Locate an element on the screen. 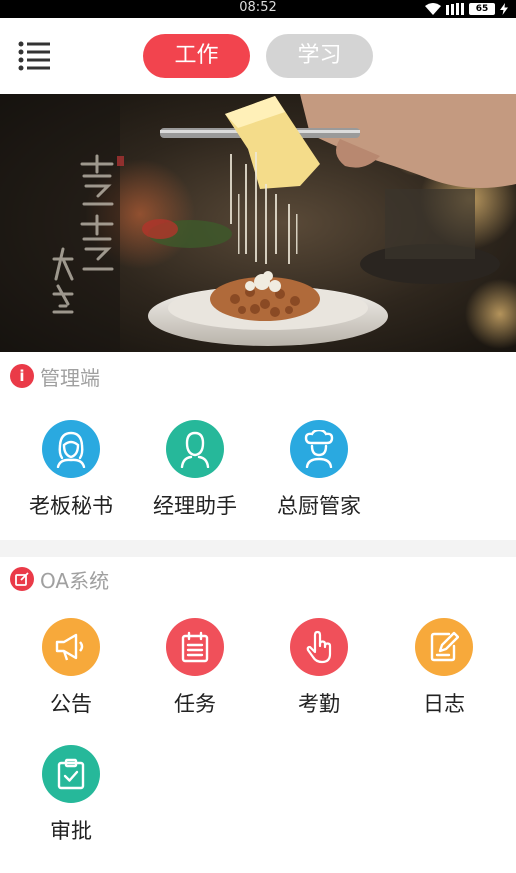  signal-icon is located at coordinates (455, 9).